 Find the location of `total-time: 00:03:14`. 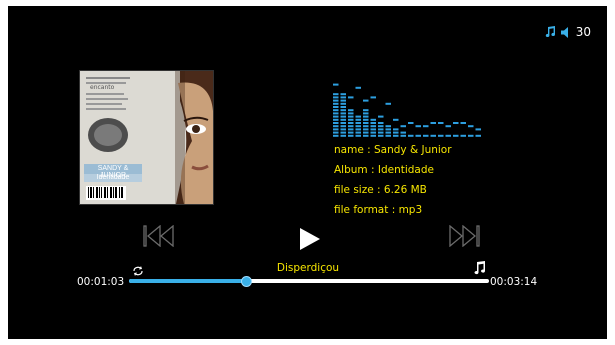

total-time: 00:03:14 is located at coordinates (514, 282).